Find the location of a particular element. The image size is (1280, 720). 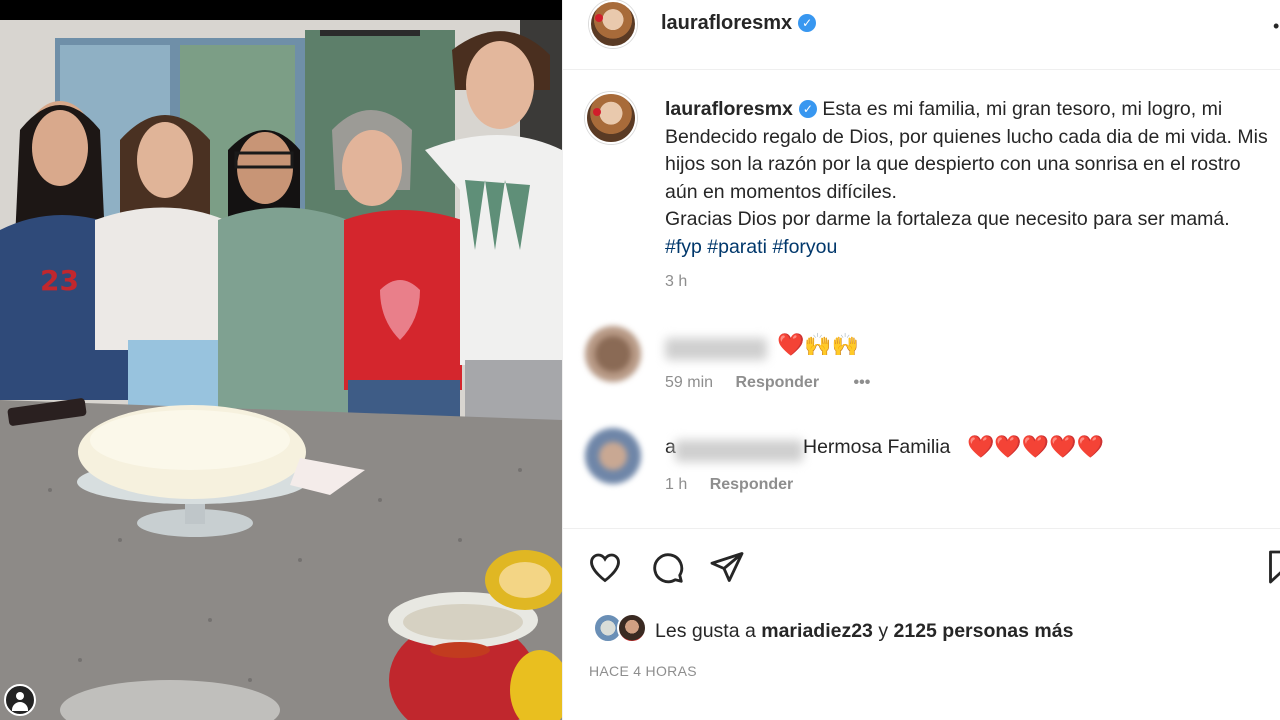

comment-meta: 1 h Responder is located at coordinates (729, 485).